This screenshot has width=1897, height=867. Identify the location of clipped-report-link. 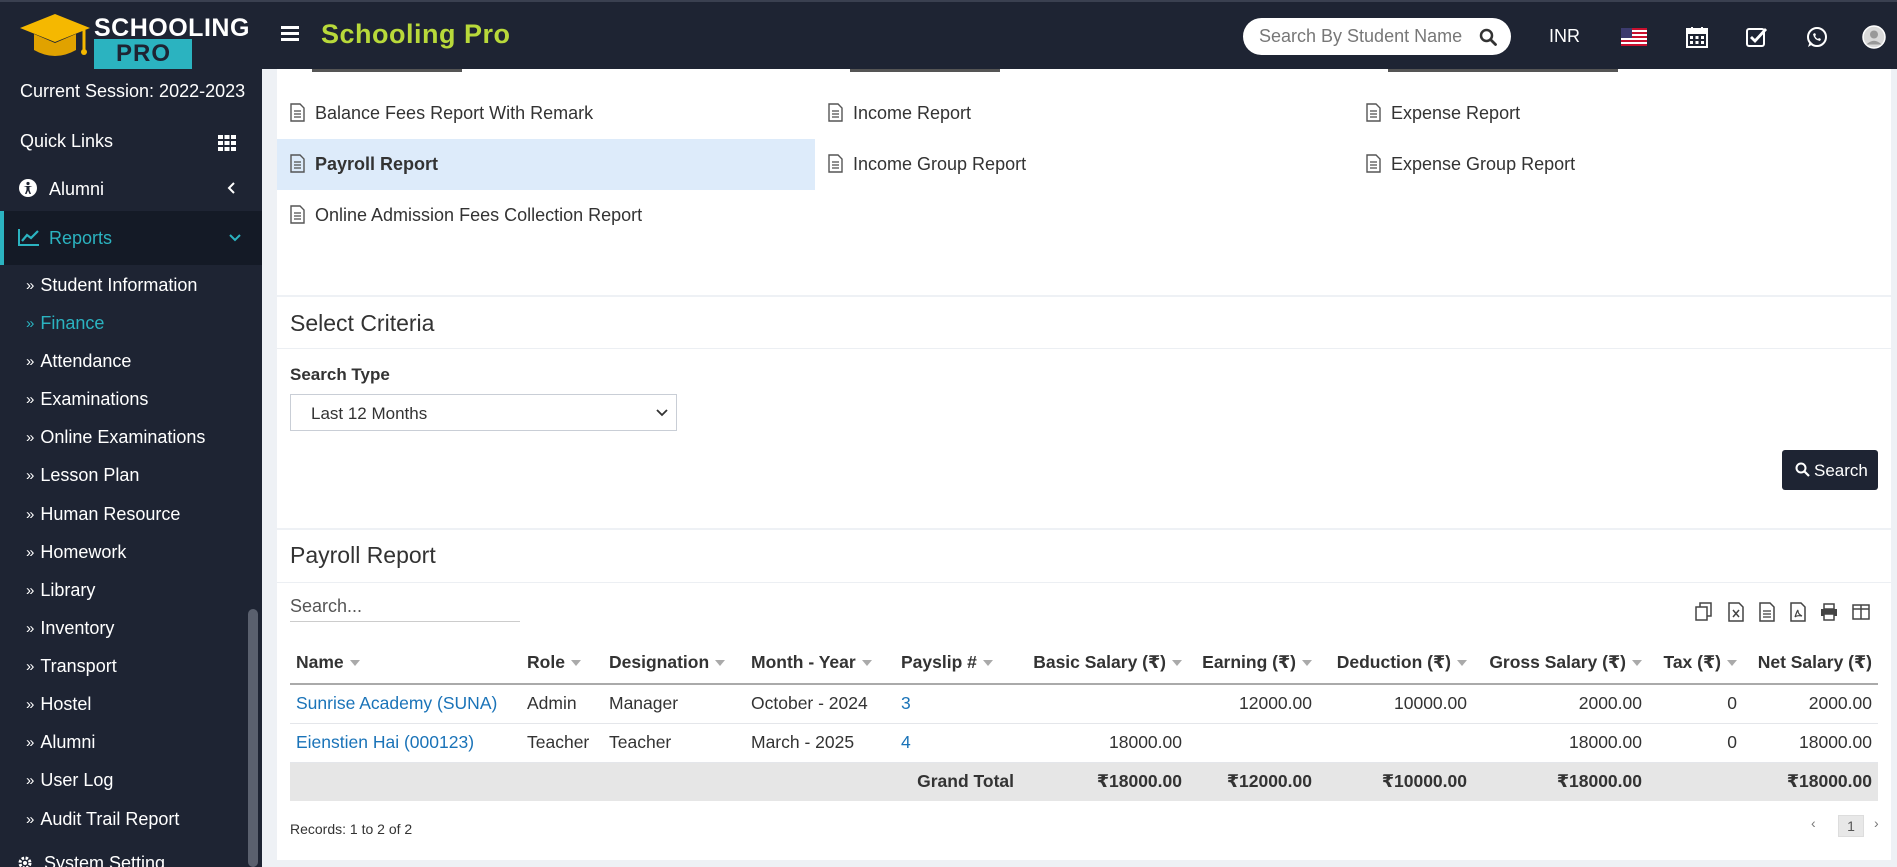
(387, 70).